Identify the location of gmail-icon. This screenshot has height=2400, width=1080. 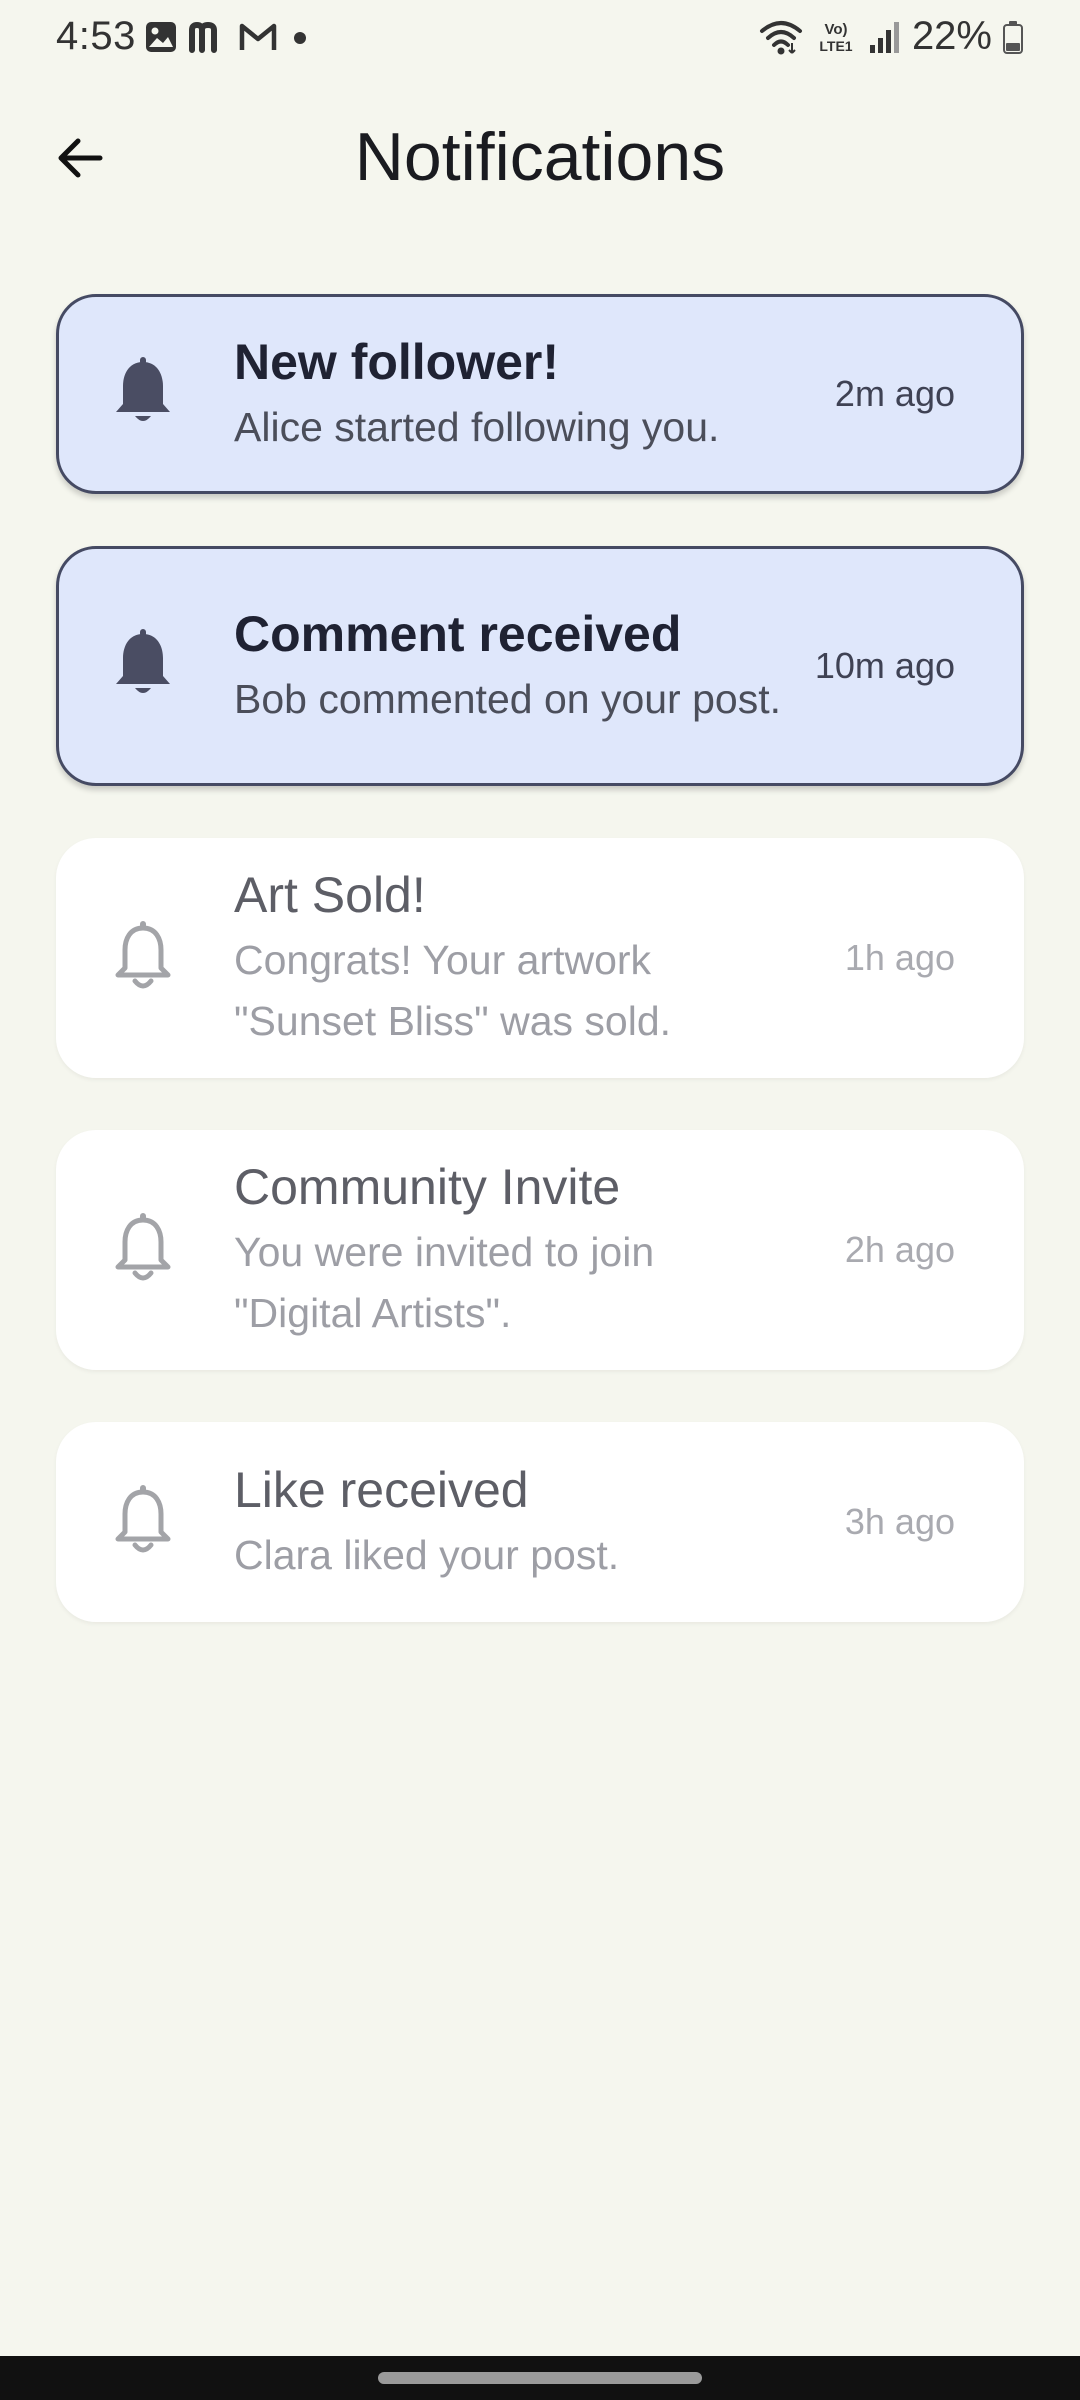
(258, 36).